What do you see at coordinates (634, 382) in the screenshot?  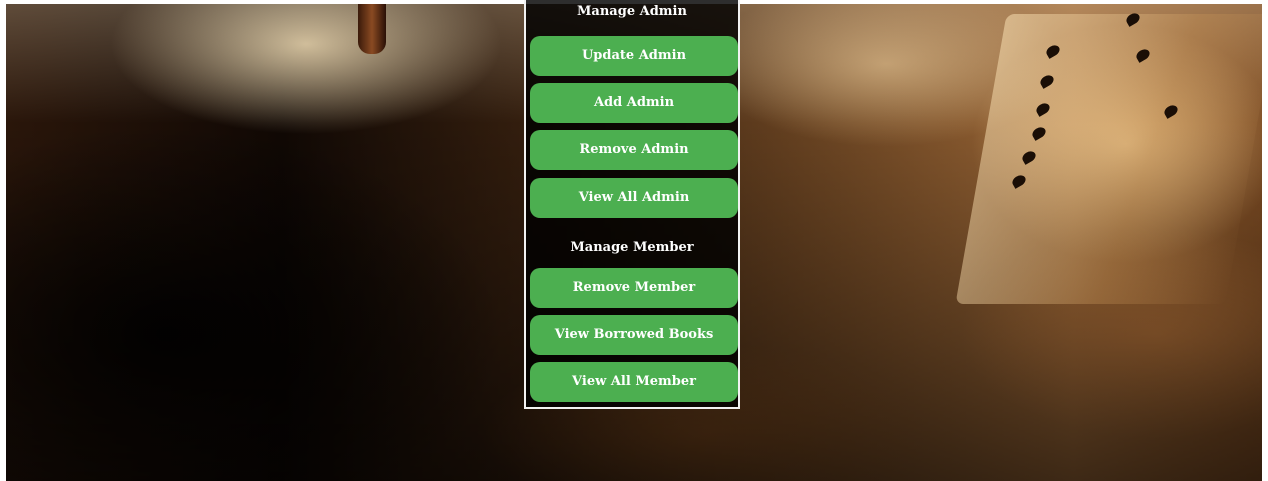 I see `view-all-member-button: View All Member` at bounding box center [634, 382].